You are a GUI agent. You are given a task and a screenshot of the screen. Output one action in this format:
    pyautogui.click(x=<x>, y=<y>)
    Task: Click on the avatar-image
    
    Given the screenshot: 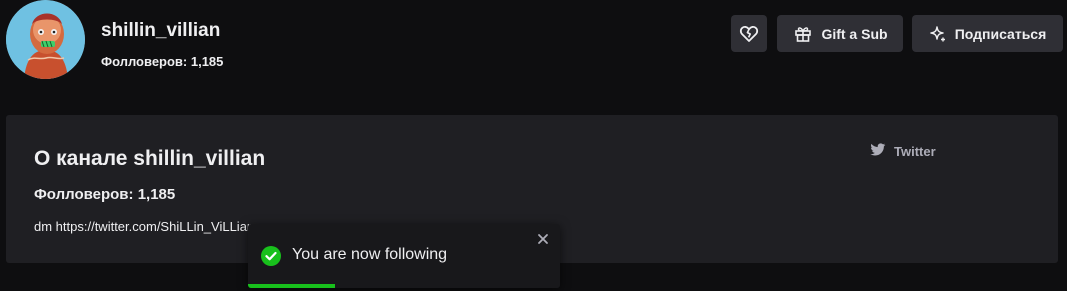 What is the action you would take?
    pyautogui.click(x=45, y=39)
    